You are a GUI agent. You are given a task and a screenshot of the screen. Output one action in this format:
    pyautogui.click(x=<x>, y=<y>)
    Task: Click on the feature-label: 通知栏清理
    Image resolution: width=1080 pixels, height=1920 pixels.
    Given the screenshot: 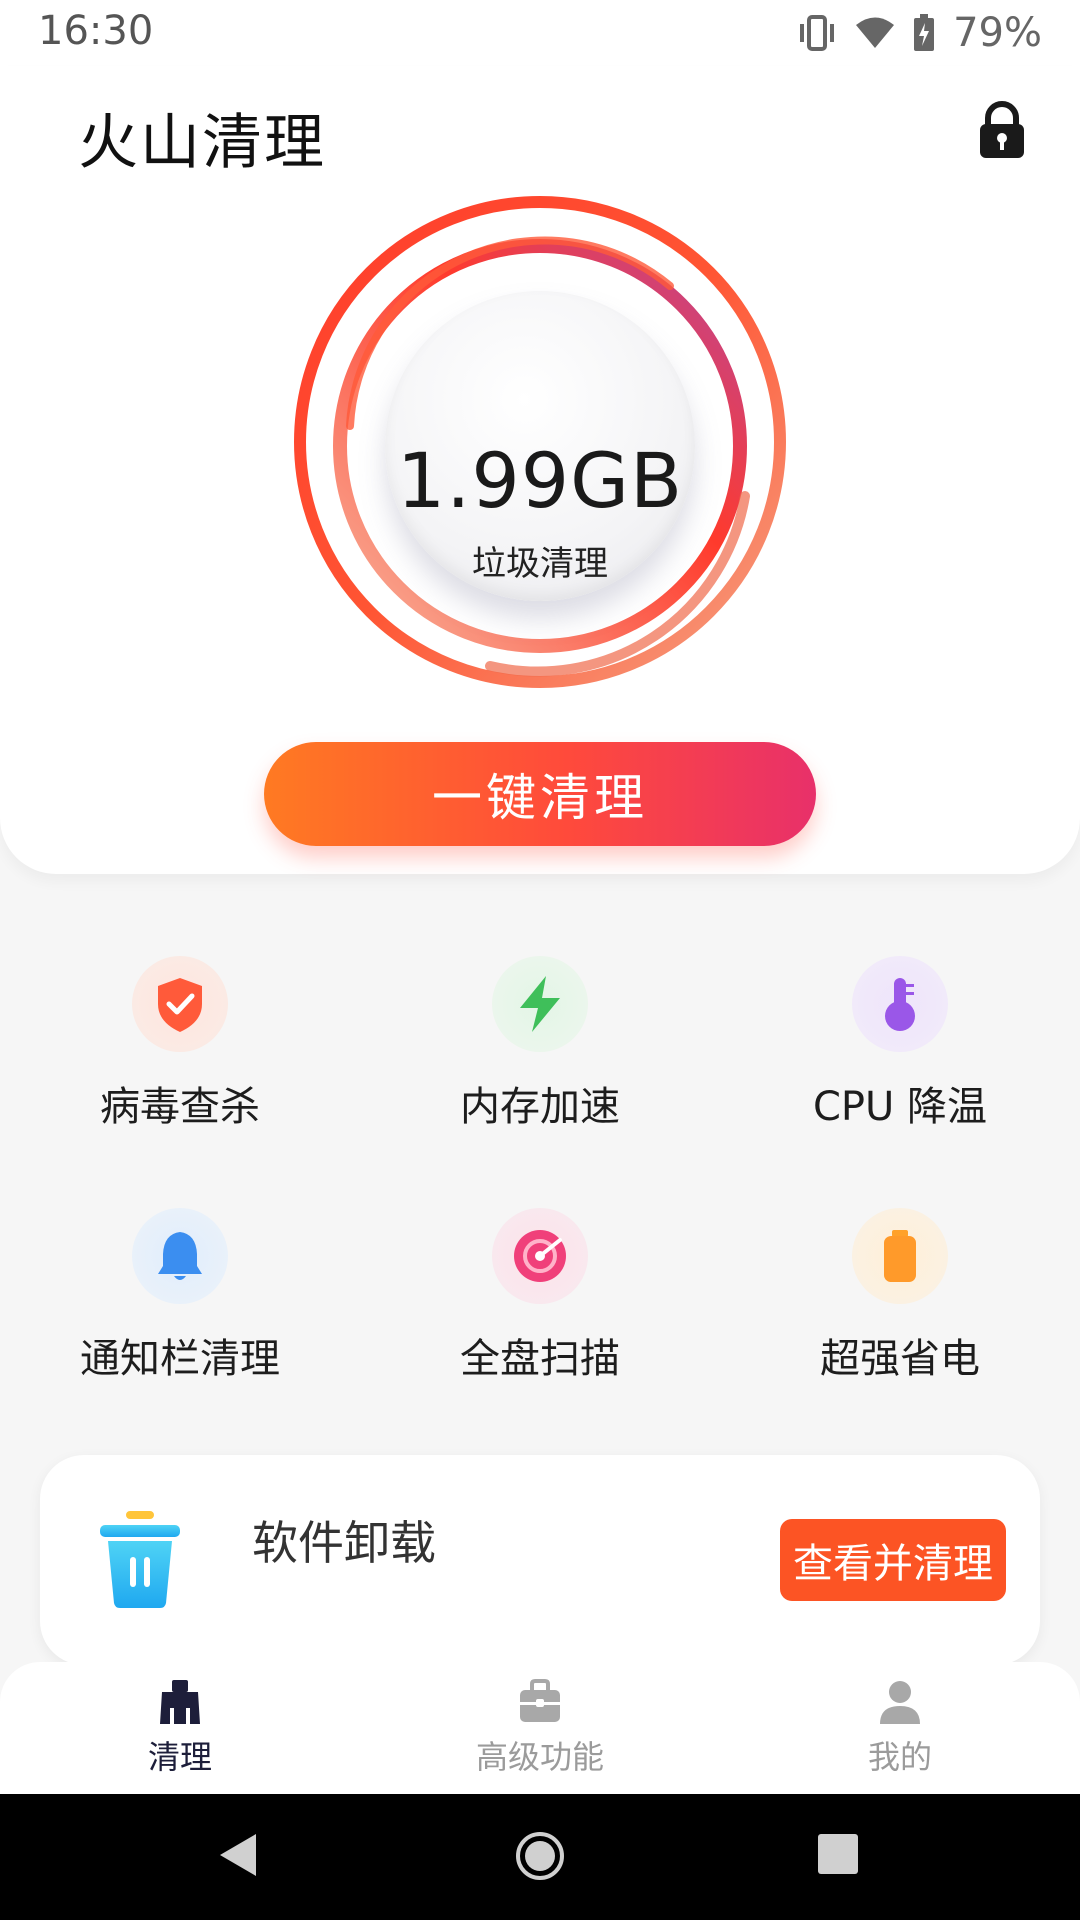 What is the action you would take?
    pyautogui.click(x=180, y=1359)
    